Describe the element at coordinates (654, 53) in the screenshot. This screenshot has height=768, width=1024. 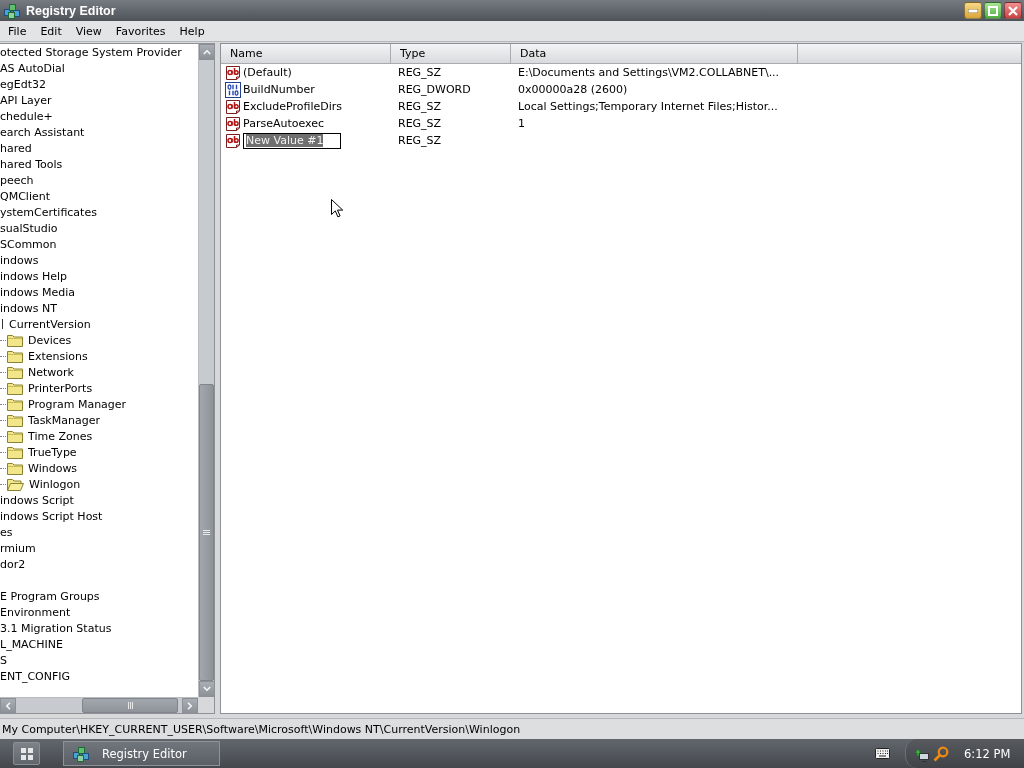
I see `column-header: Data` at that location.